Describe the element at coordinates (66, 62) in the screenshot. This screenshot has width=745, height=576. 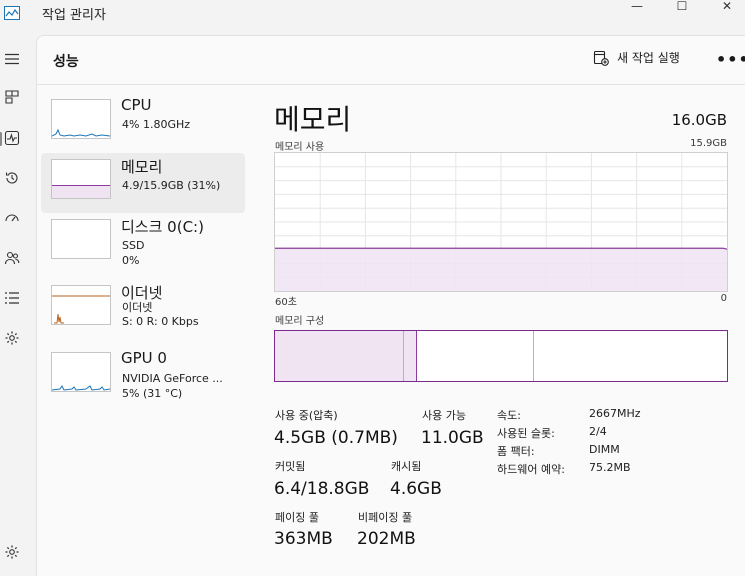
I see `page-title: 성능` at that location.